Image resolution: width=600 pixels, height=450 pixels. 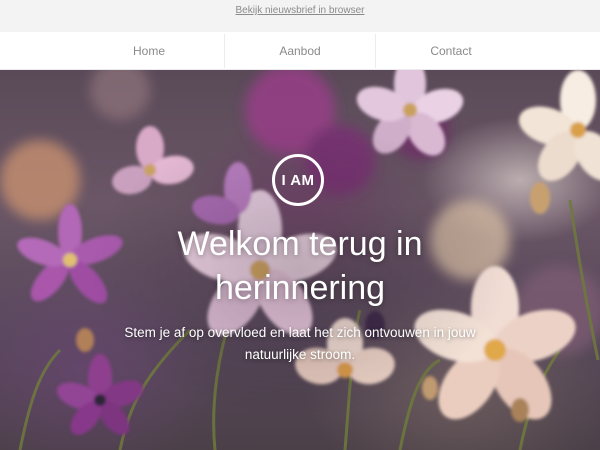 What do you see at coordinates (451, 51) in the screenshot?
I see `nav-item-contact: Contact` at bounding box center [451, 51].